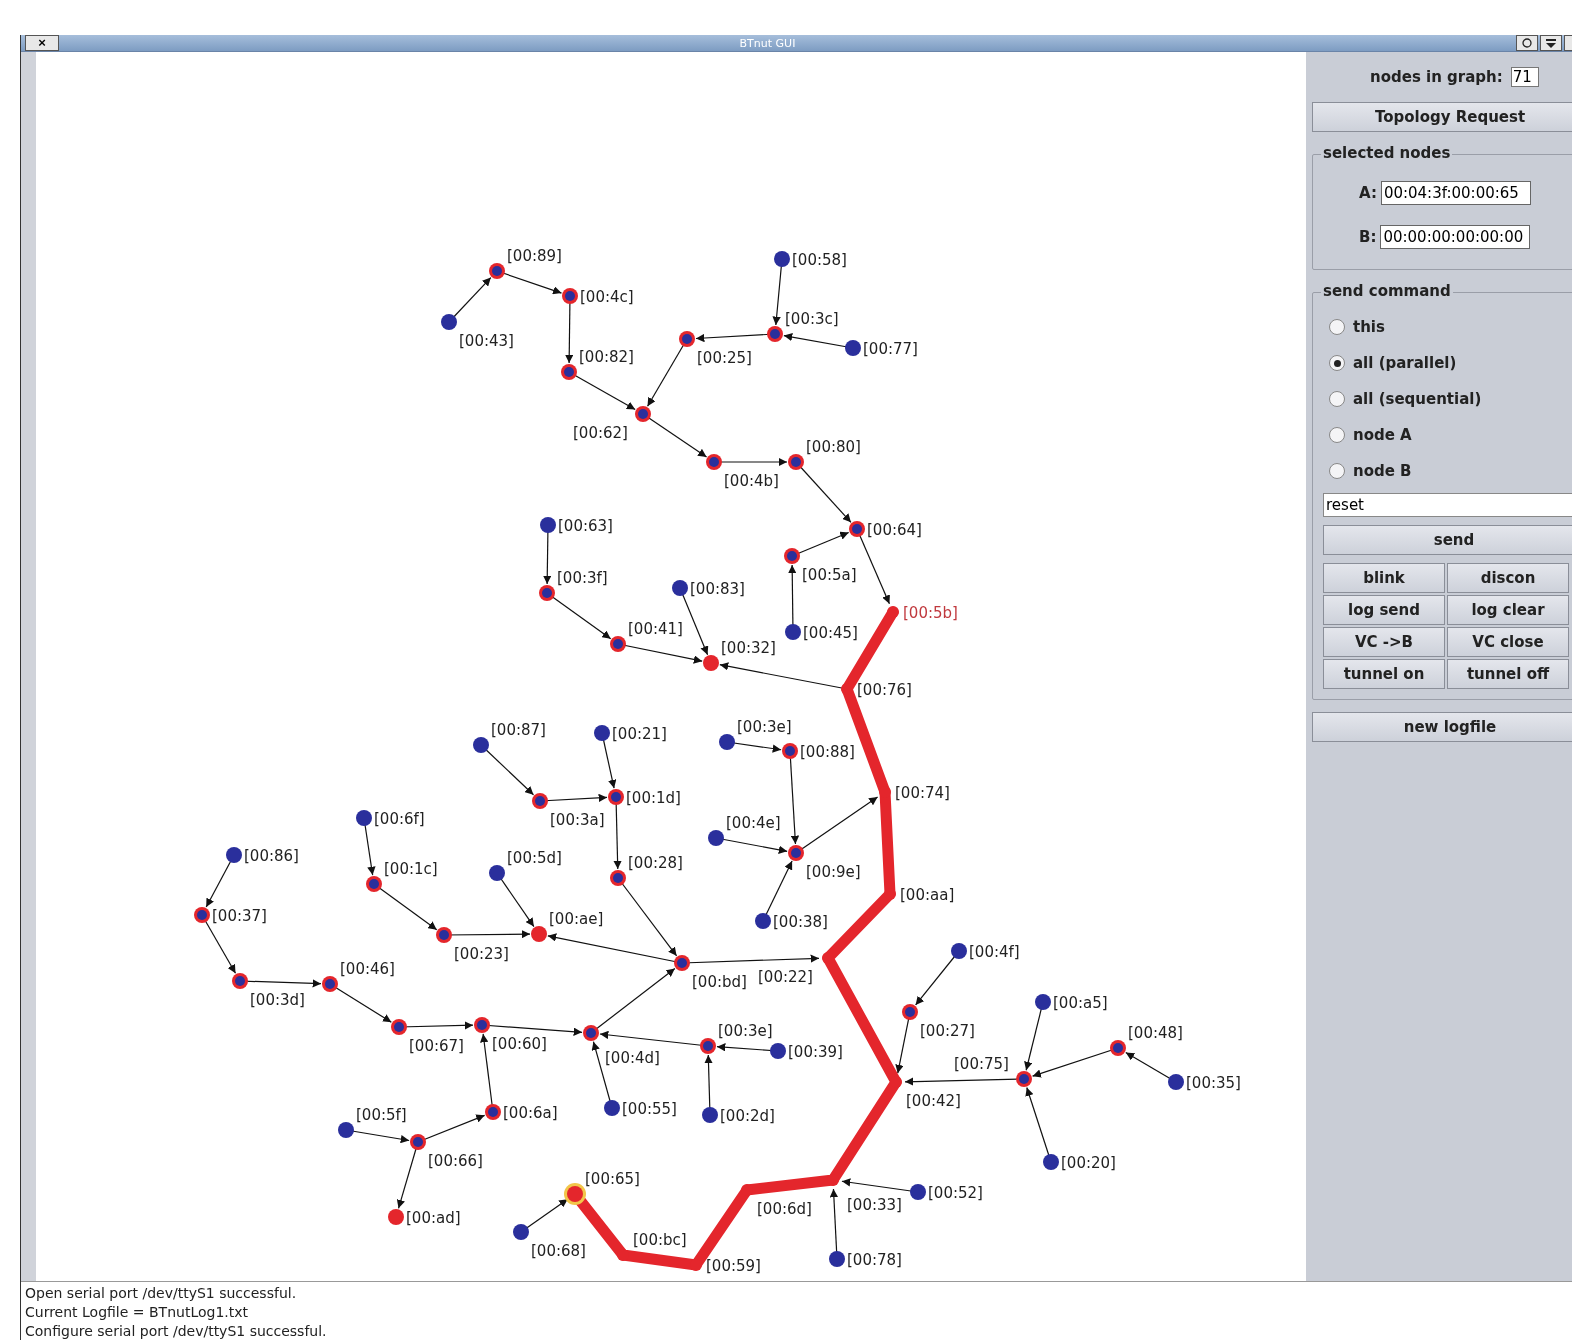 The image size is (1572, 1340). What do you see at coordinates (1447, 540) in the screenshot?
I see `send-button: send` at bounding box center [1447, 540].